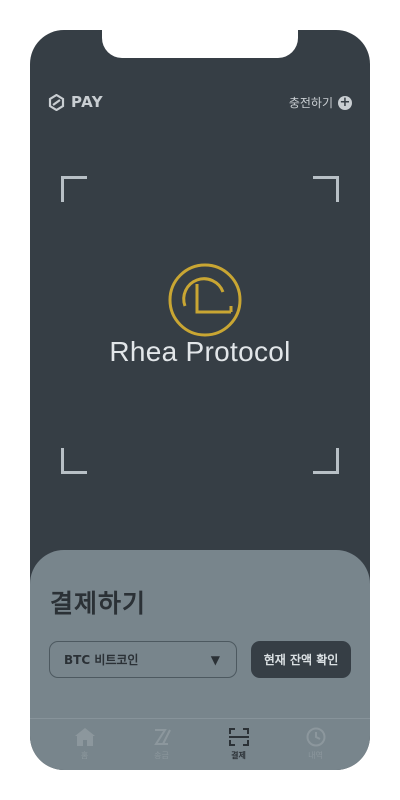  I want to click on charge-button: 충전하기 +, so click(320, 102).